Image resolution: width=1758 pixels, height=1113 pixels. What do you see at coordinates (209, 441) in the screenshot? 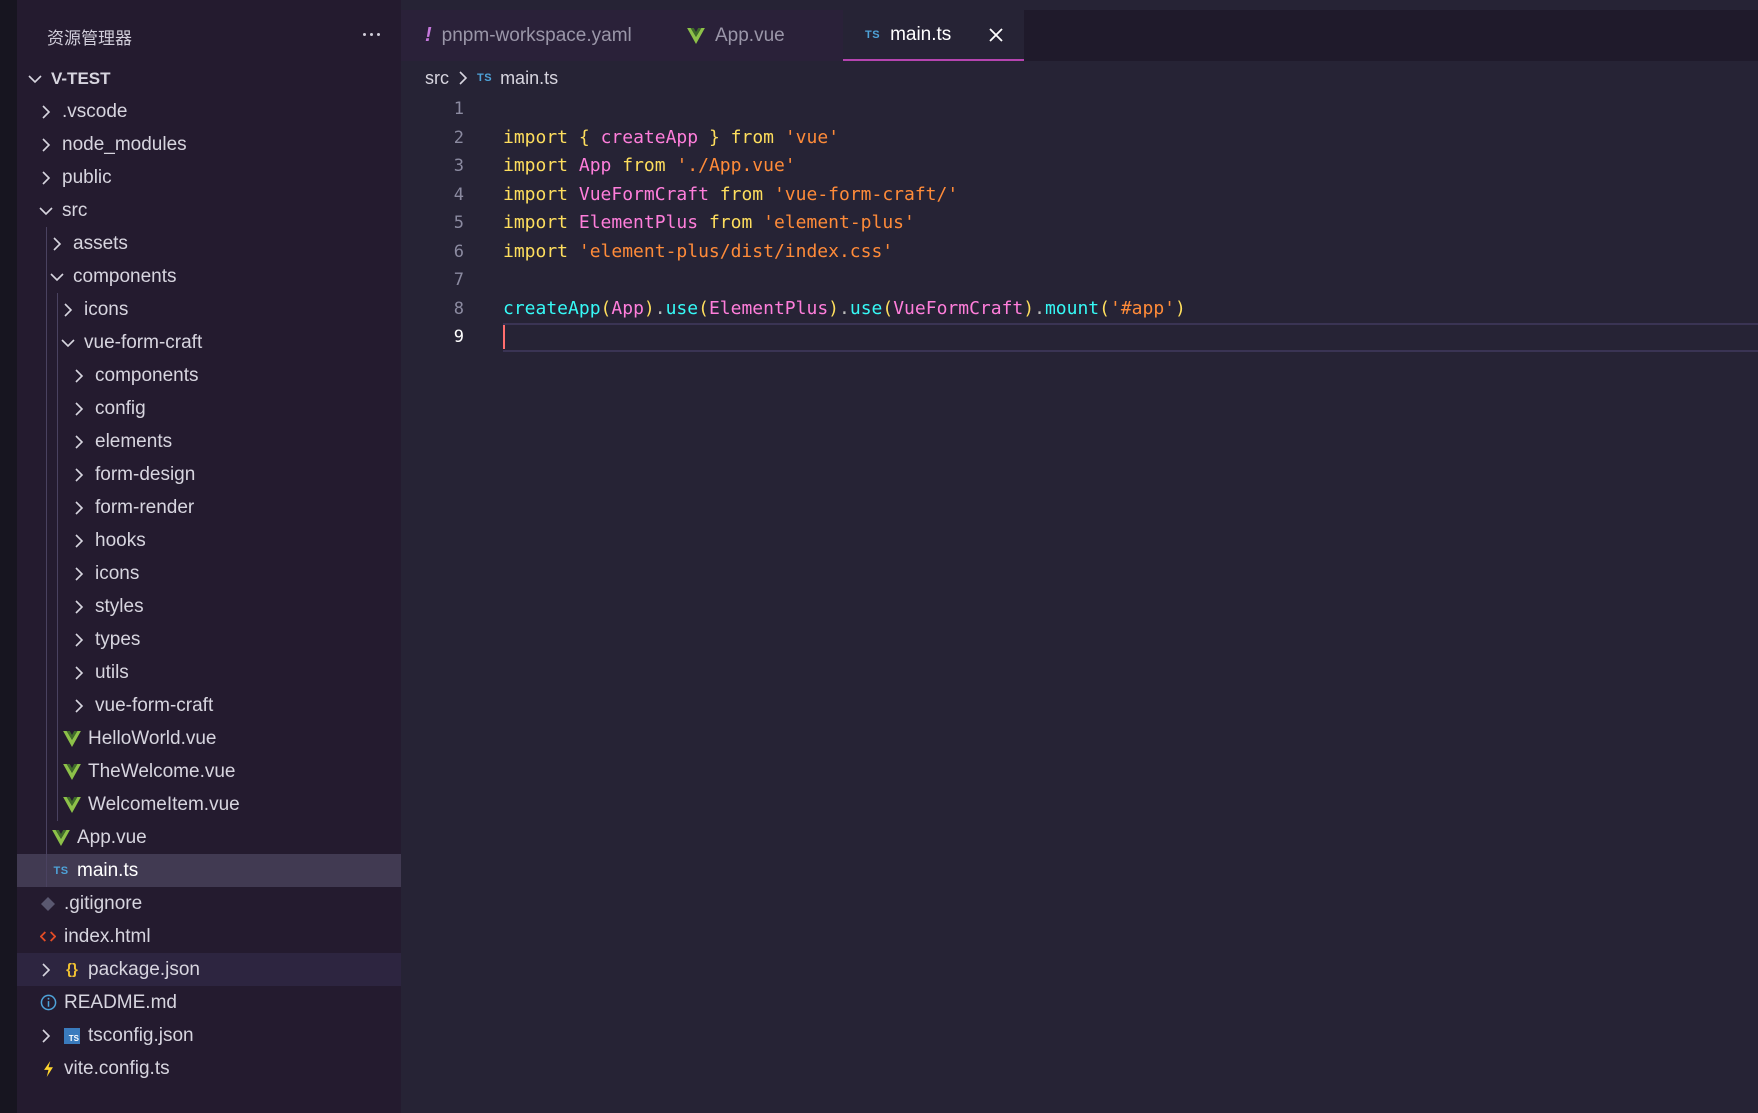
I see `tree-folder-item: elements` at bounding box center [209, 441].